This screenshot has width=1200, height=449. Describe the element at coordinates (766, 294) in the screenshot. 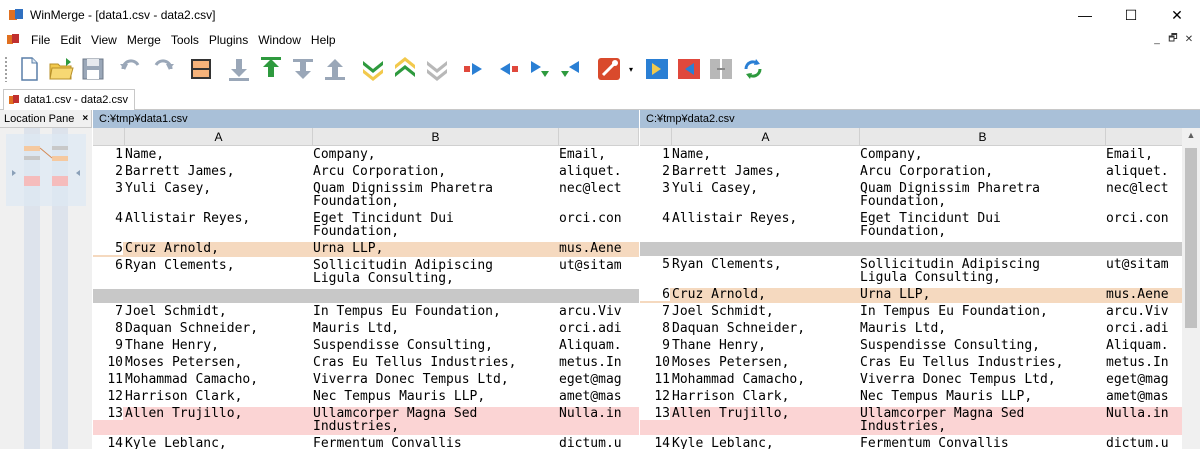

I see `right-cell-a: Cruz Arnold,` at that location.